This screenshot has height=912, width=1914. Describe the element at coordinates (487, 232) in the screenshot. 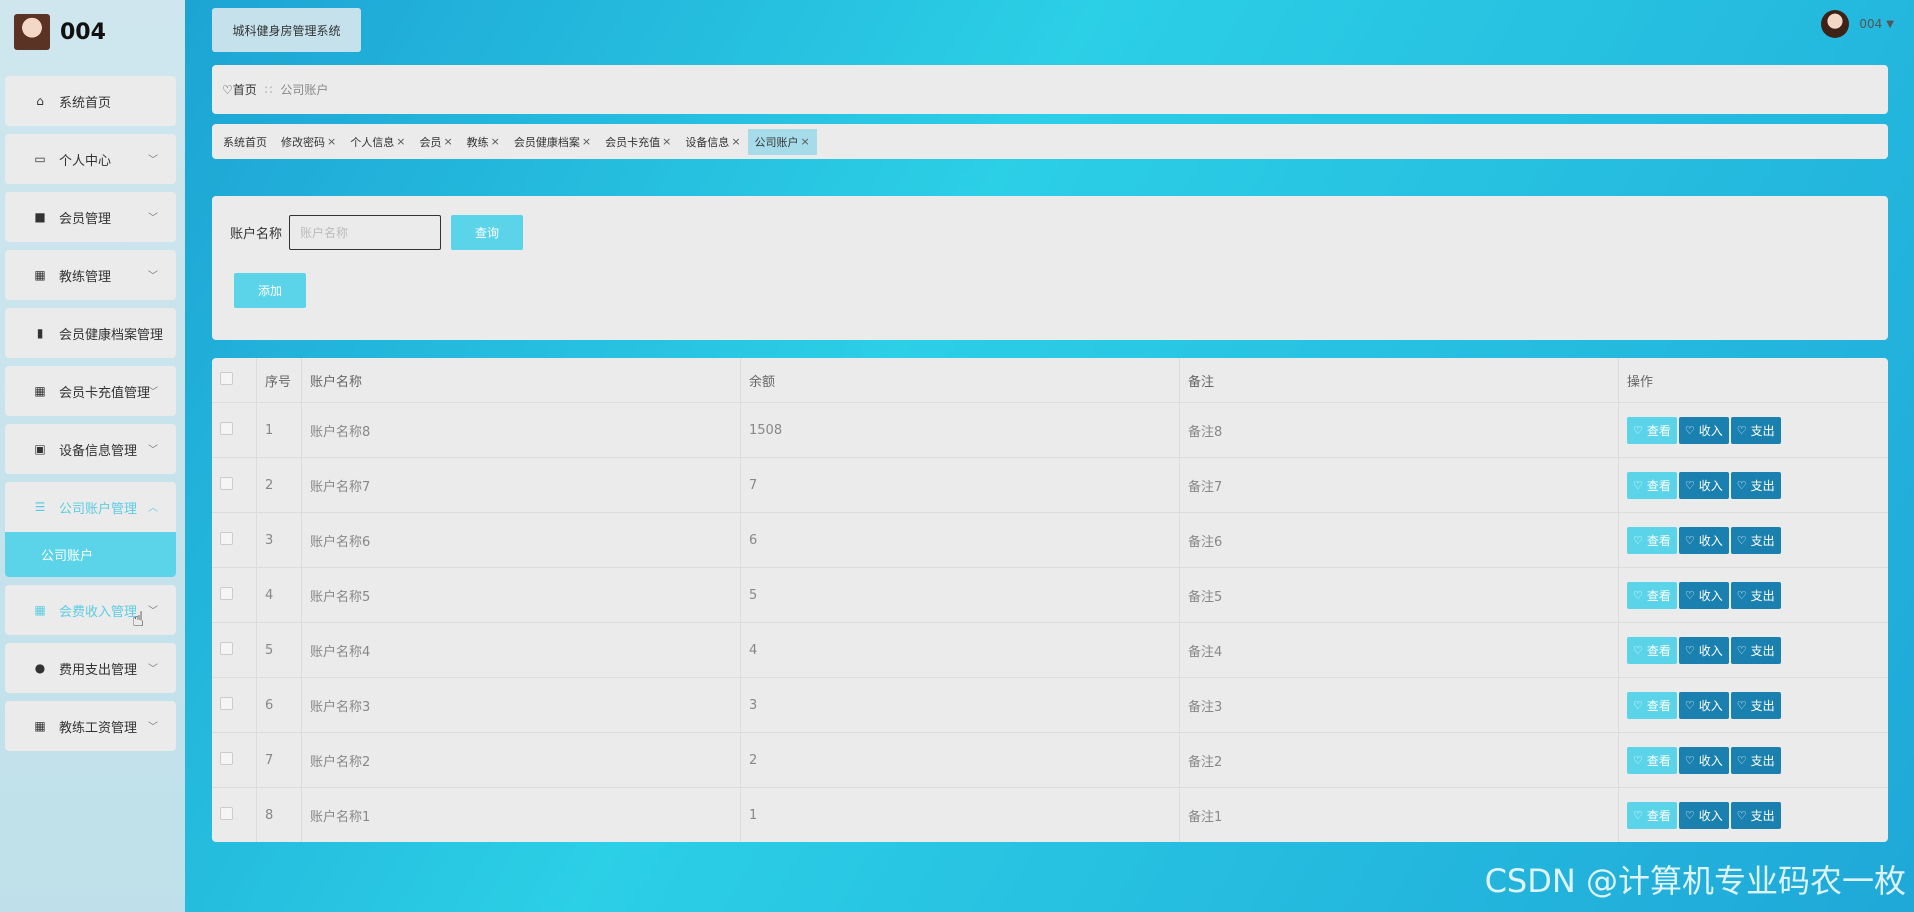

I see `query-button: 查询` at that location.